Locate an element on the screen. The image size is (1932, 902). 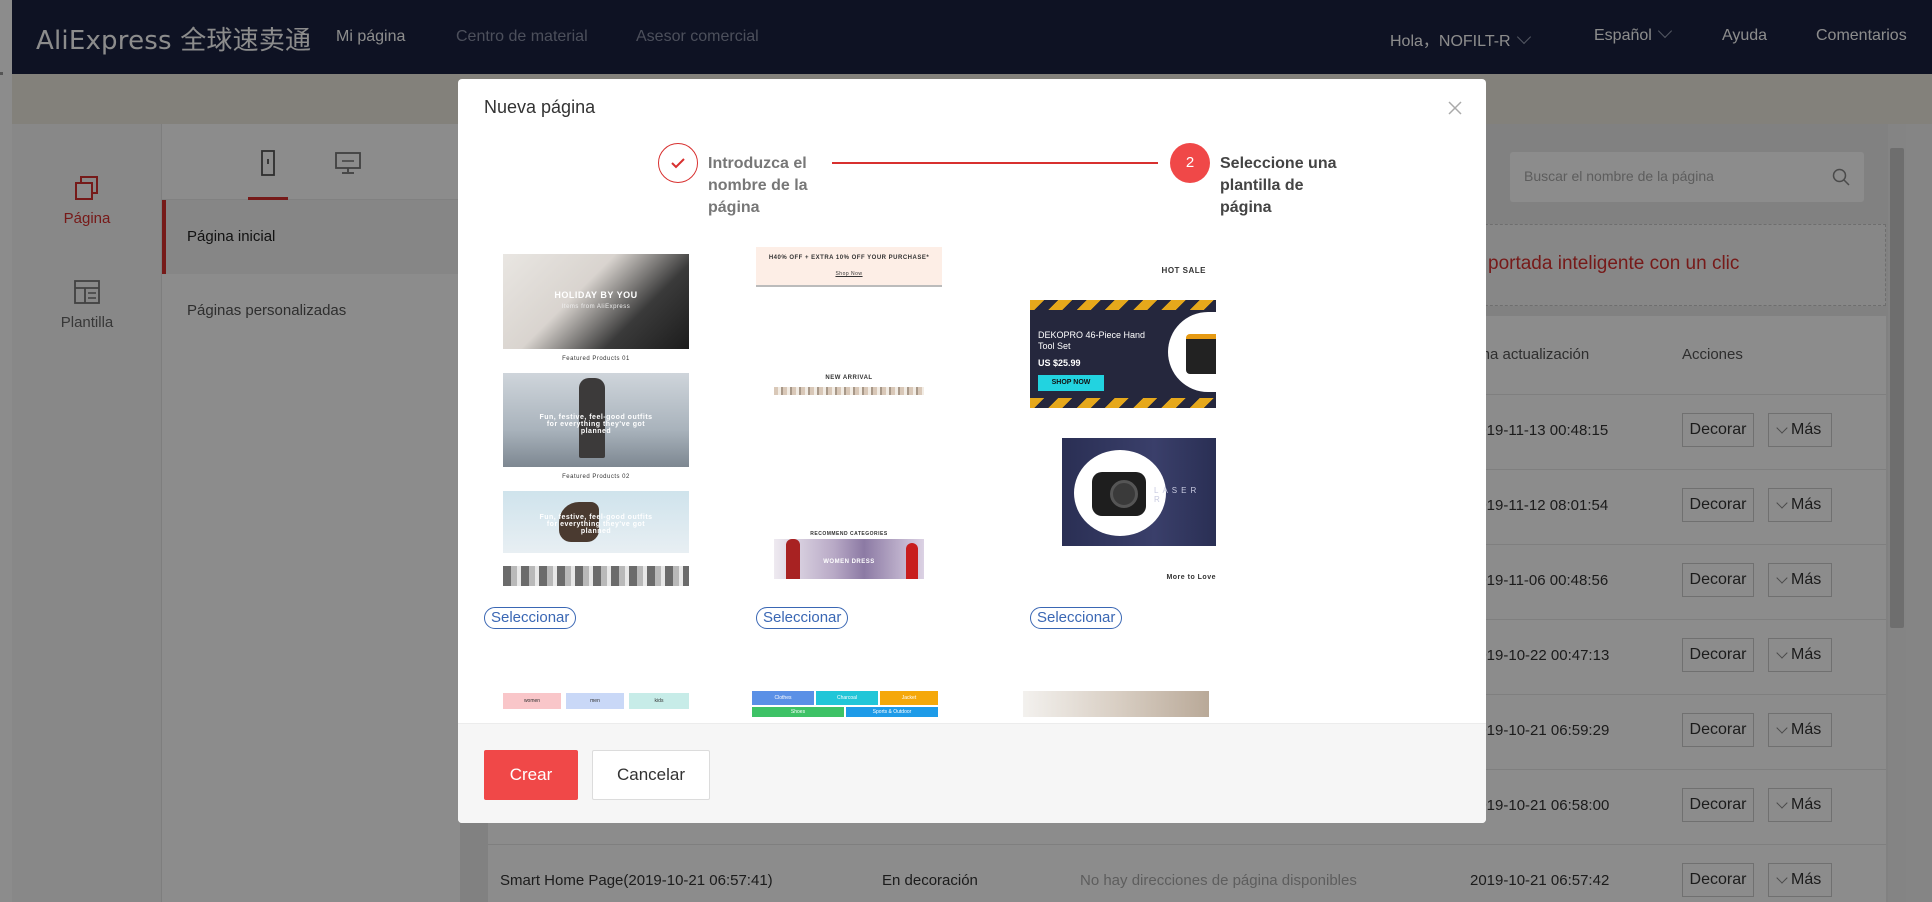
template-thumbnail-category-tabs: women men kids is located at coordinates (596, 702).